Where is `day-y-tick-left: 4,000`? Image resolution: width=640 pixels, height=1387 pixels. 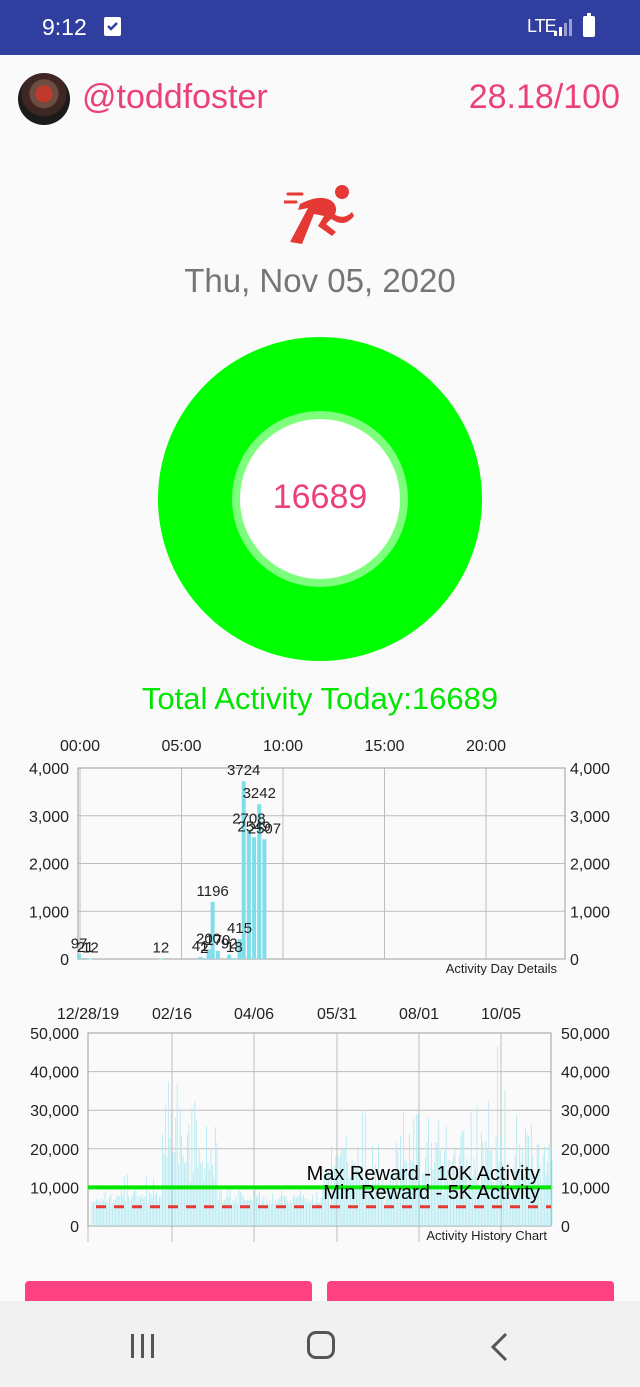
day-y-tick-left: 4,000 is located at coordinates (49, 769).